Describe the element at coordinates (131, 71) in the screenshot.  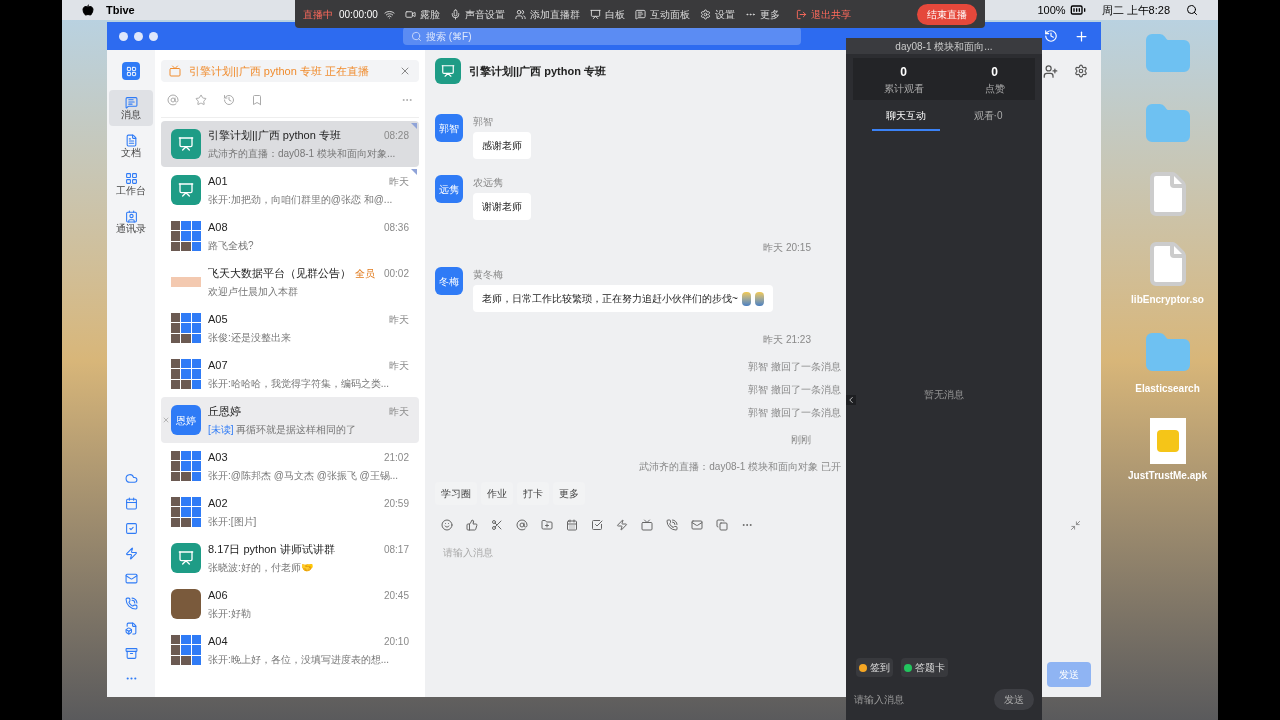
I see `workspace-logo` at that location.